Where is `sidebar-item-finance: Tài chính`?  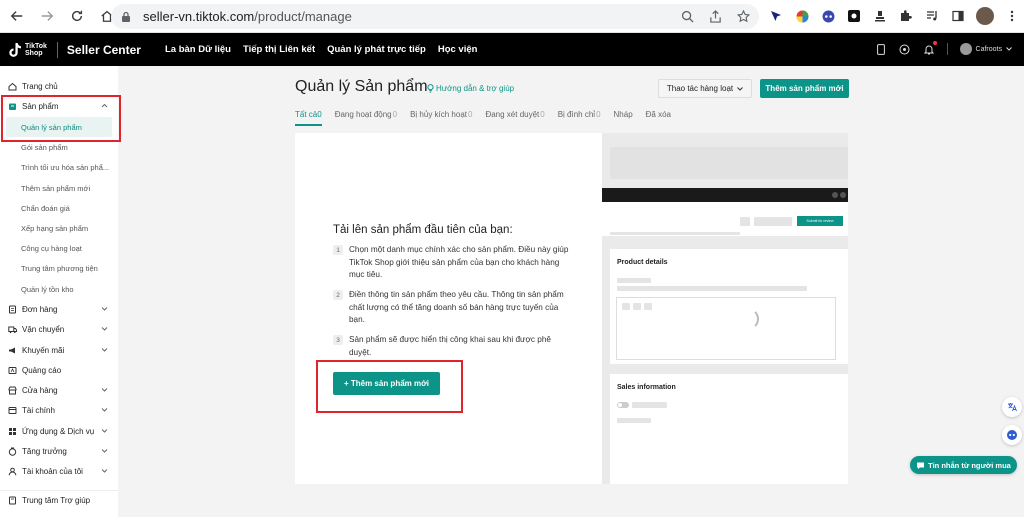 sidebar-item-finance: Tài chính is located at coordinates (59, 410).